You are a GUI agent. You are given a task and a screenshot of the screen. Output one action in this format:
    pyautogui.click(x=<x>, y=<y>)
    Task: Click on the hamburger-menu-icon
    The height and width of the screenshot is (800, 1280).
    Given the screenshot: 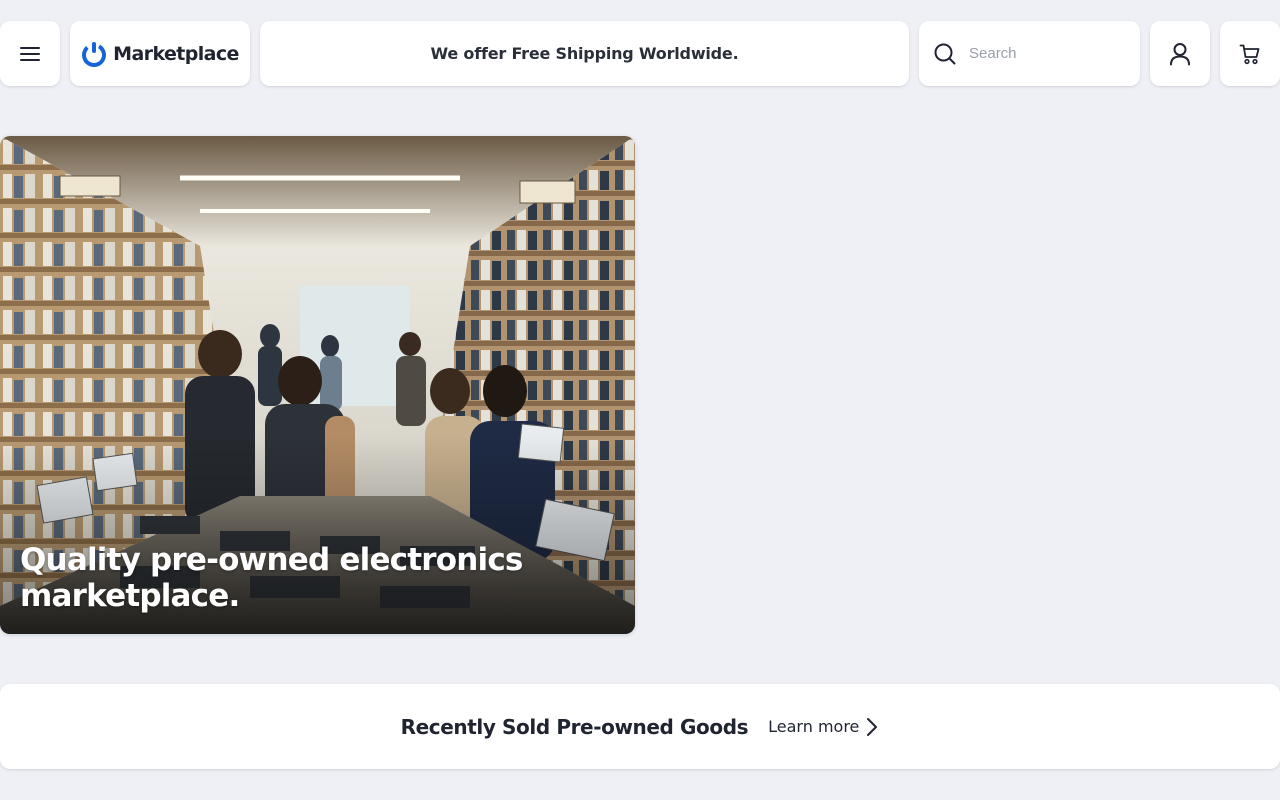 What is the action you would take?
    pyautogui.click(x=30, y=53)
    